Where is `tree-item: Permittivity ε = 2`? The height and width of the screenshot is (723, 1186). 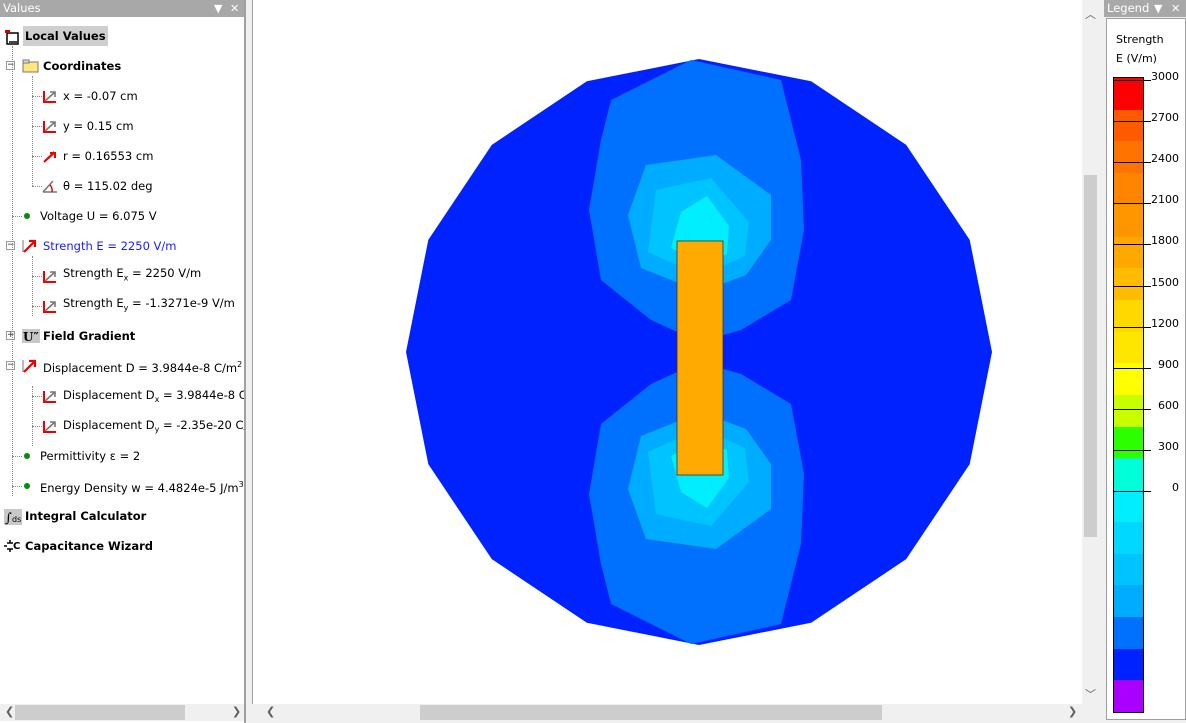 tree-item: Permittivity ε = 2 is located at coordinates (82, 456).